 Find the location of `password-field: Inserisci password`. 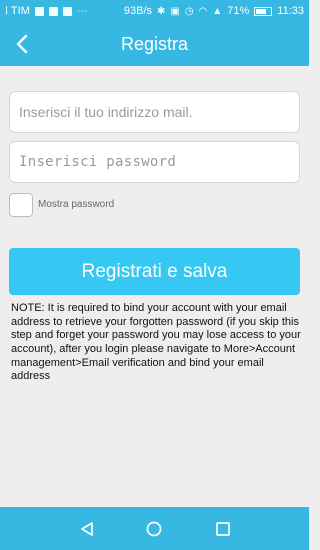

password-field: Inserisci password is located at coordinates (154, 162).